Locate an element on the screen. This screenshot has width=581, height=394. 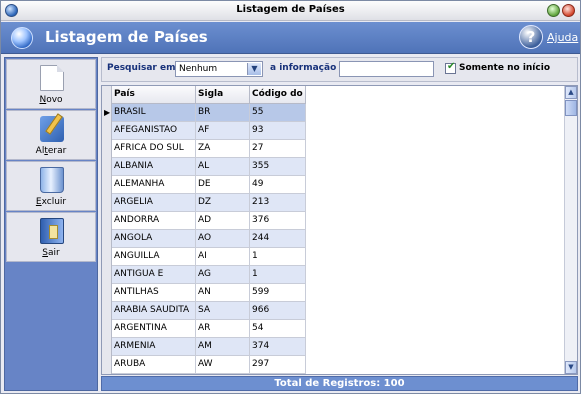
cell-code: DE is located at coordinates (223, 185).